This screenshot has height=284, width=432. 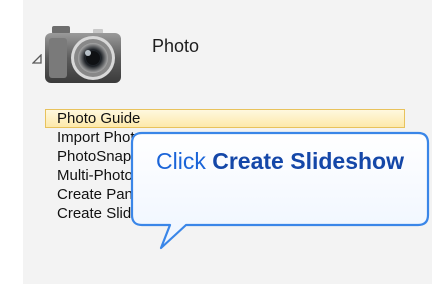 What do you see at coordinates (176, 46) in the screenshot?
I see `section-title: Photo` at bounding box center [176, 46].